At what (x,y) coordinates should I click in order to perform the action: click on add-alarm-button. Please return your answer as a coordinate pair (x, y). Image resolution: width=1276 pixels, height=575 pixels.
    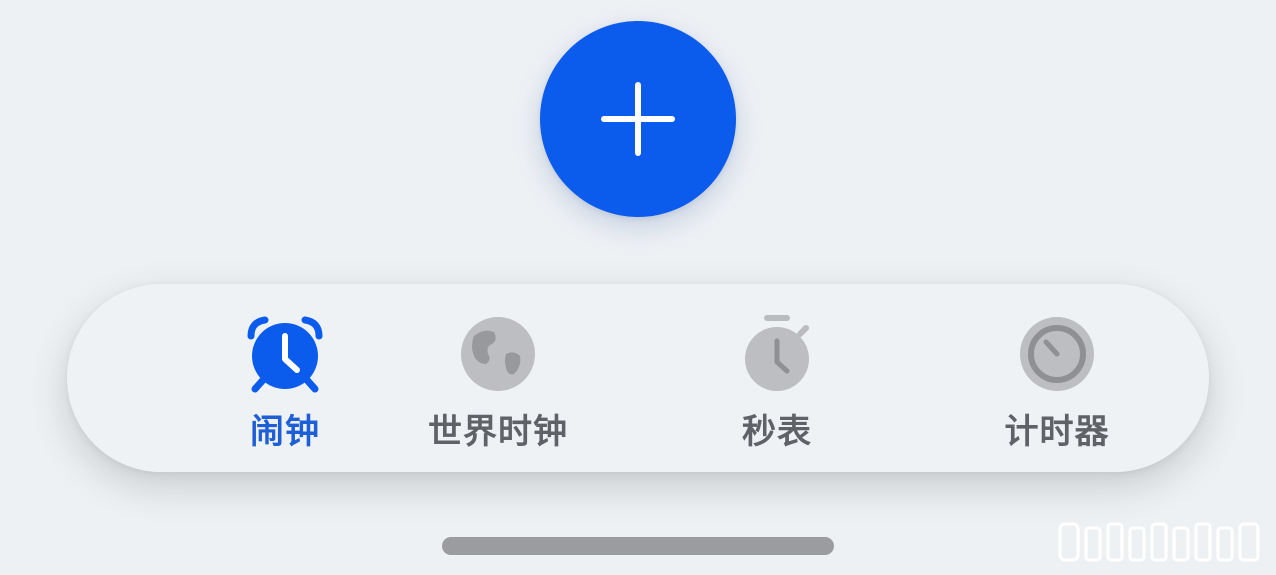
    Looking at the image, I should click on (638, 119).